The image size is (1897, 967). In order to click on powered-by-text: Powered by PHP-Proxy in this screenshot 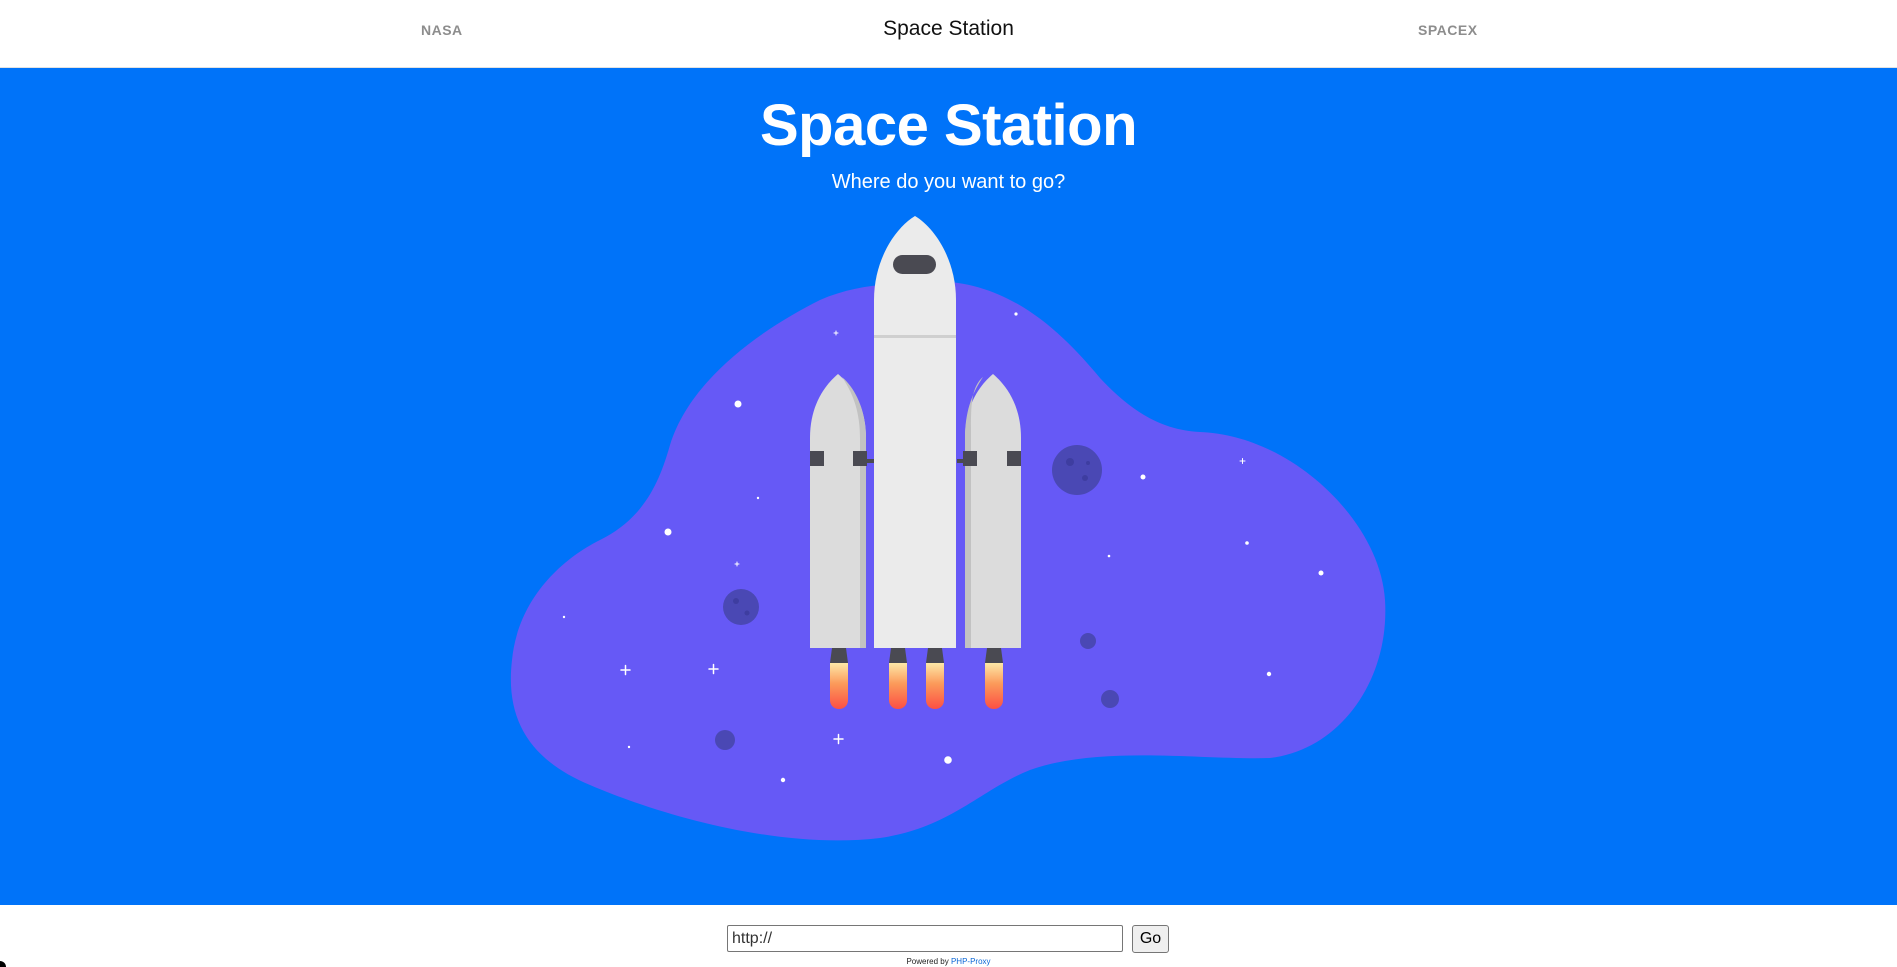, I will do `click(948, 961)`.